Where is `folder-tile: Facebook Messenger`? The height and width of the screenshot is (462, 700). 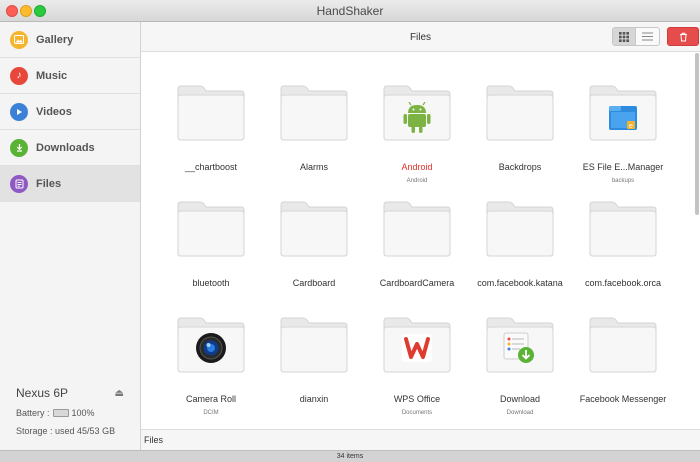 folder-tile: Facebook Messenger is located at coordinates (623, 370).